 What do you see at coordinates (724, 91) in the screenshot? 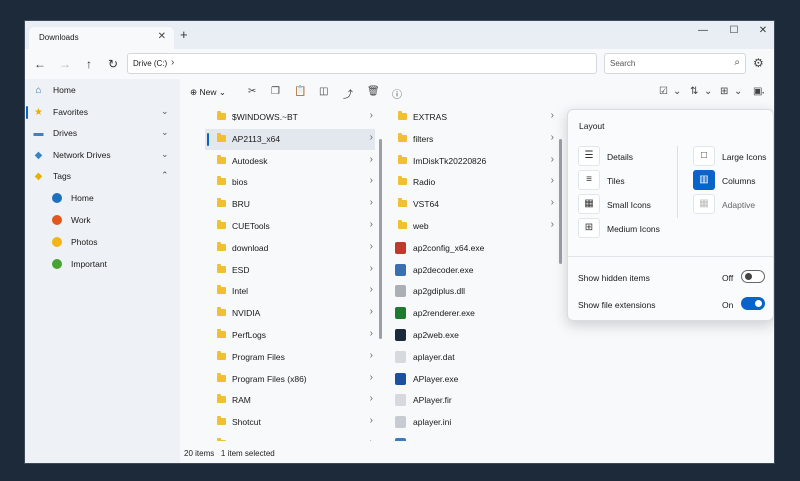
I see `layout-icon: ⊞` at bounding box center [724, 91].